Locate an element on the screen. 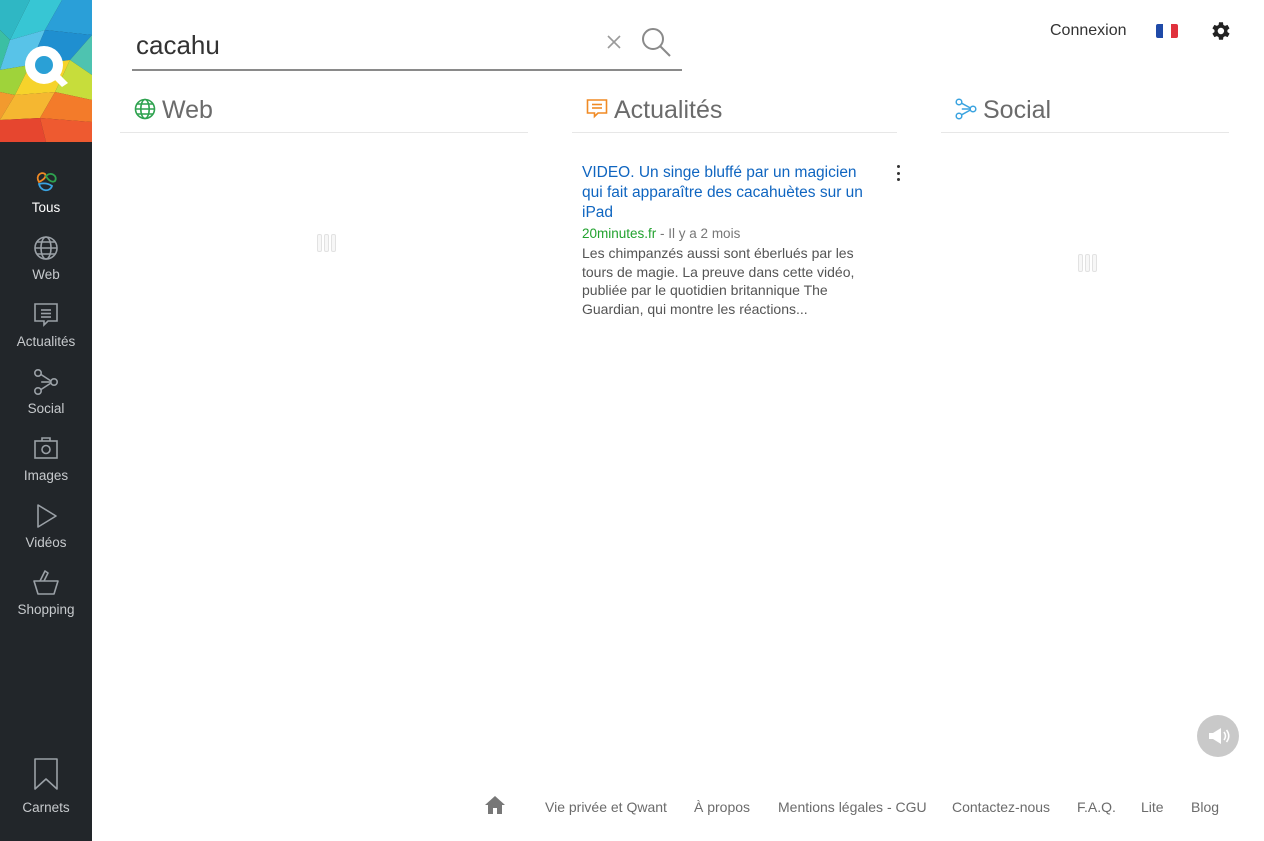  sidebar-item-label: Carnets is located at coordinates (46, 807).